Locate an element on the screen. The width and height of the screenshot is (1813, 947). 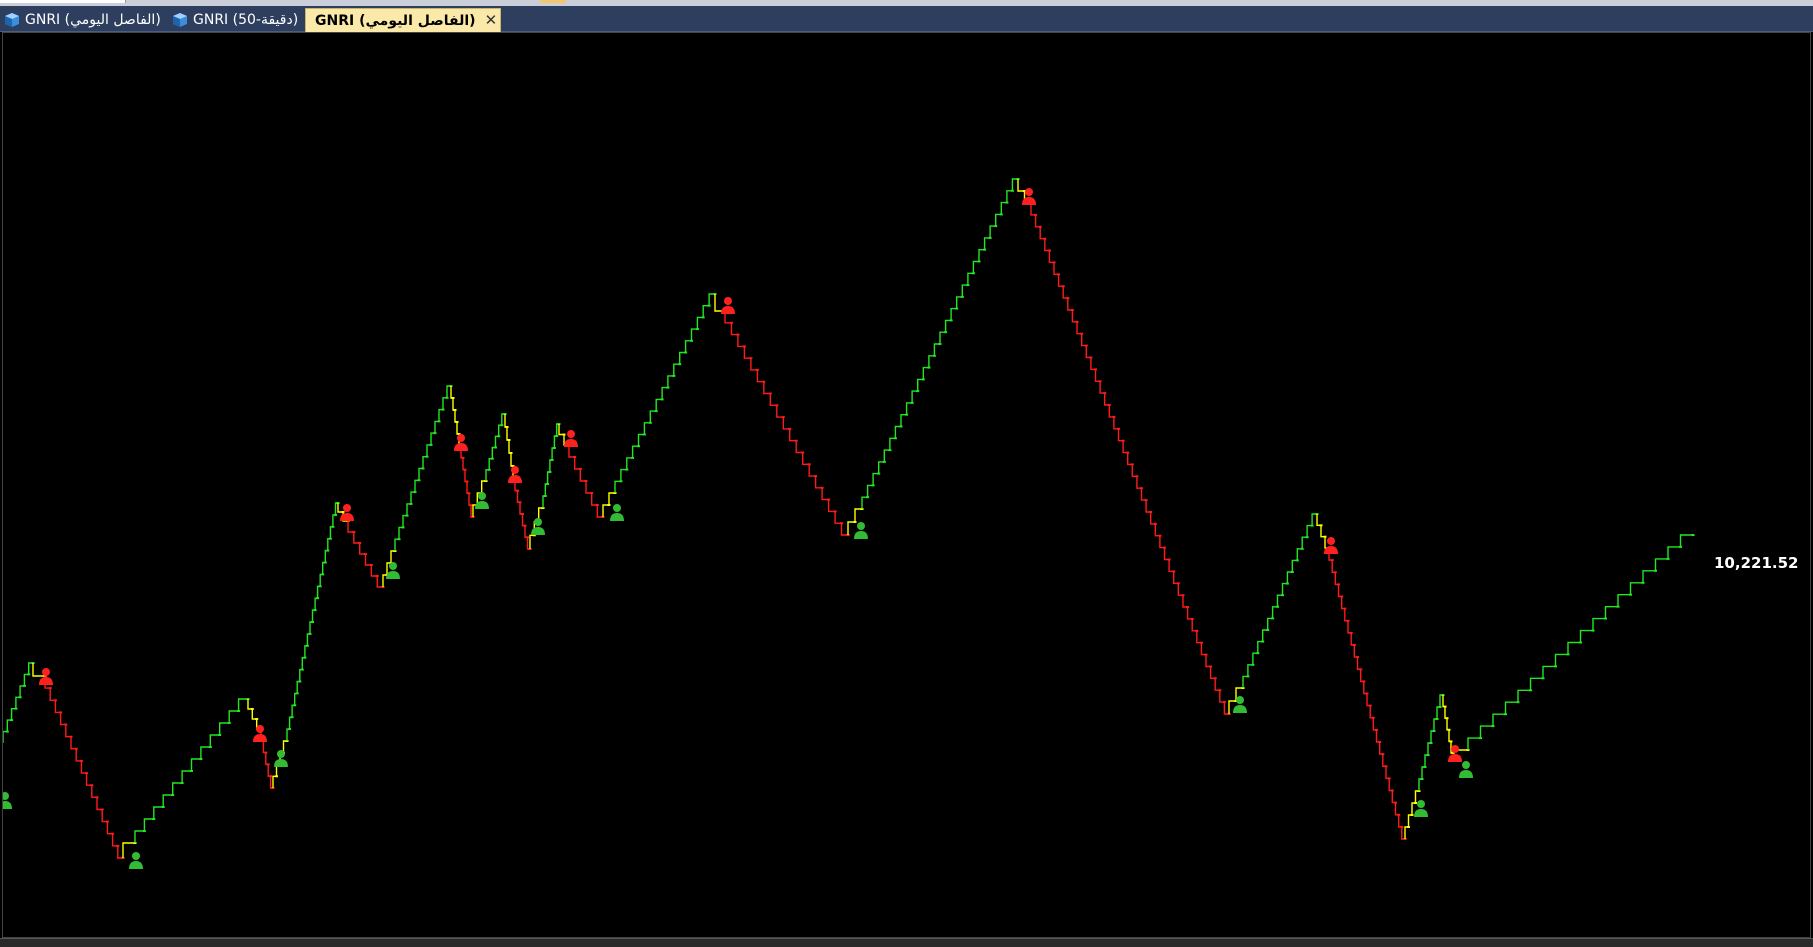
tab-label: GNRI (الفاصل اليومي) is located at coordinates (395, 20).